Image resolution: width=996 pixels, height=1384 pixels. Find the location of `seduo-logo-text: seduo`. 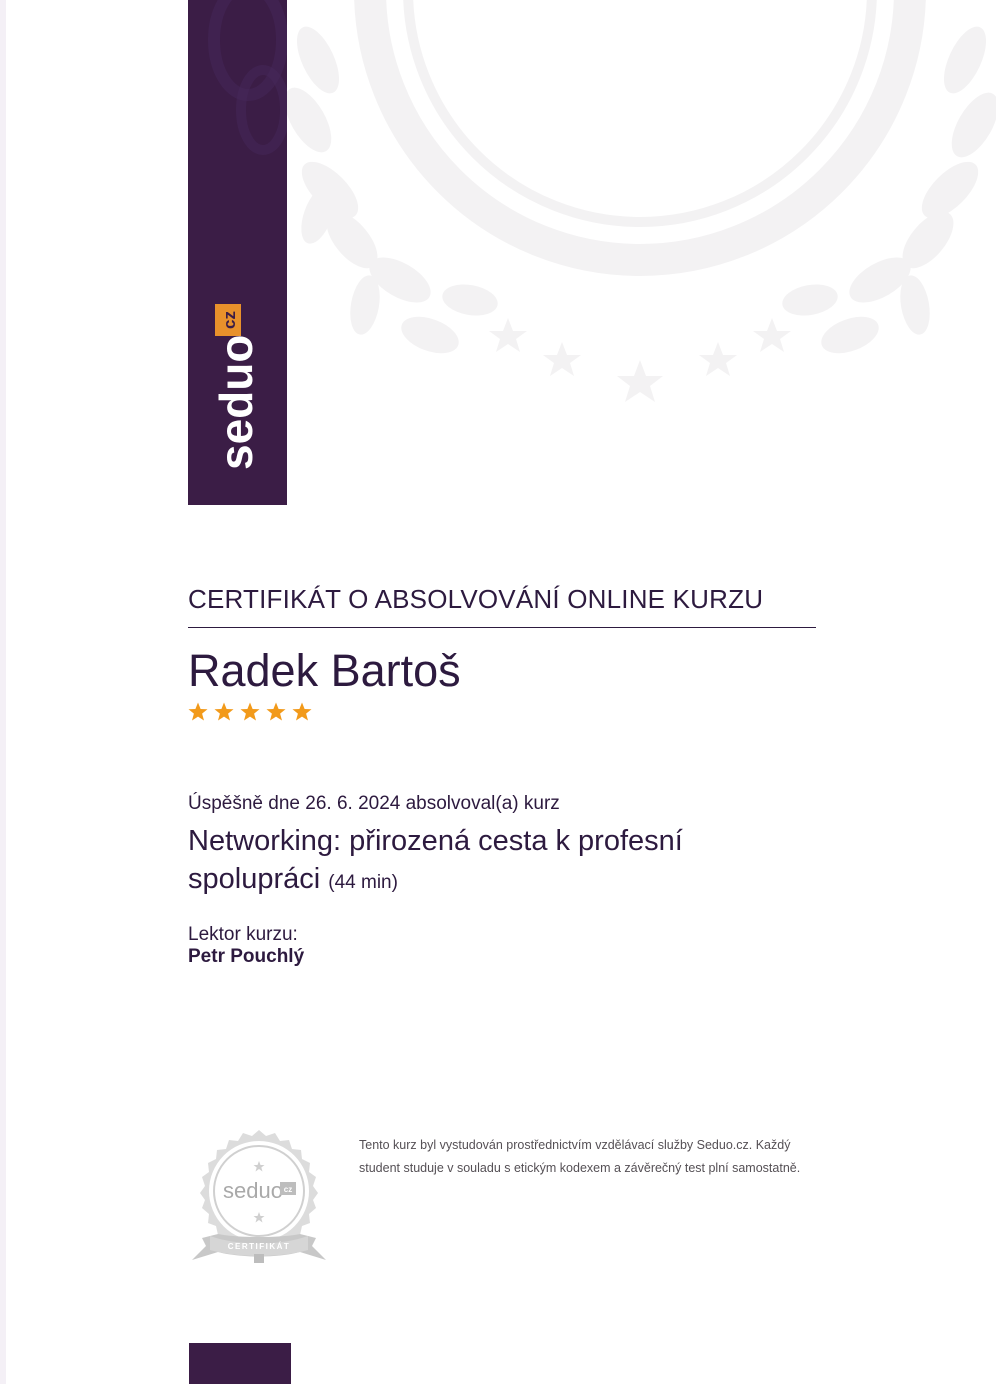

seduo-logo-text: seduo is located at coordinates (236, 402).